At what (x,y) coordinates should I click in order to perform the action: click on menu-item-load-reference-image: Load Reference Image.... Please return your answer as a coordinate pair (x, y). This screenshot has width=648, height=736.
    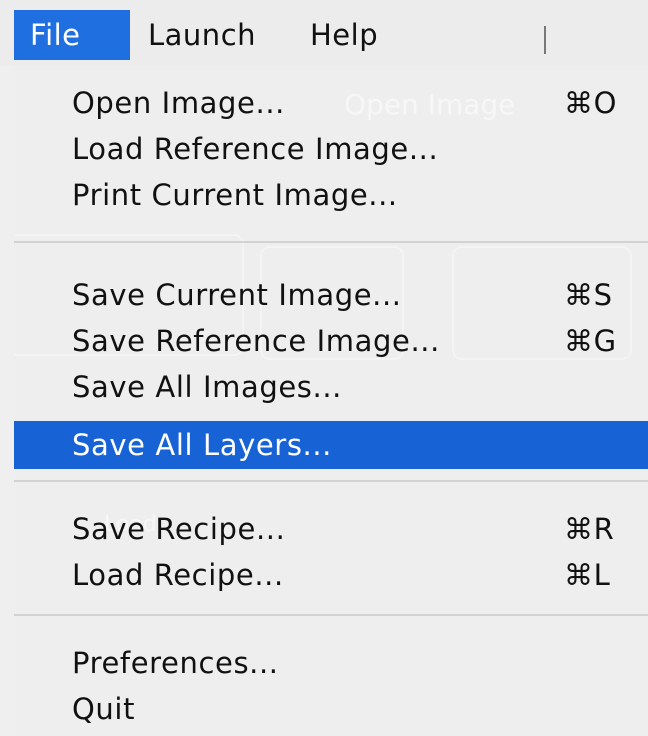
    Looking at the image, I should click on (331, 149).